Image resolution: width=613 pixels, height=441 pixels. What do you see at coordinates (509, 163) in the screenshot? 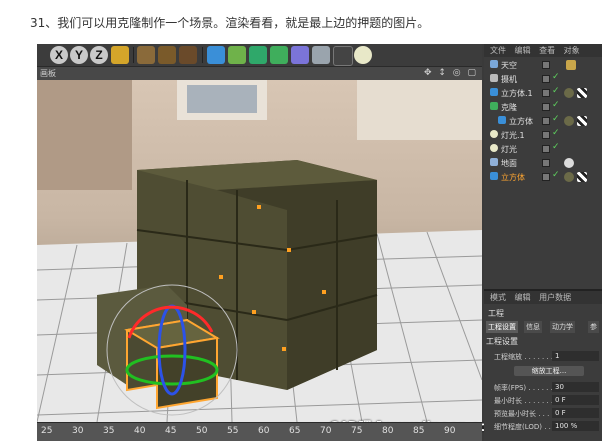
I see `object-name: 地面` at bounding box center [509, 163].